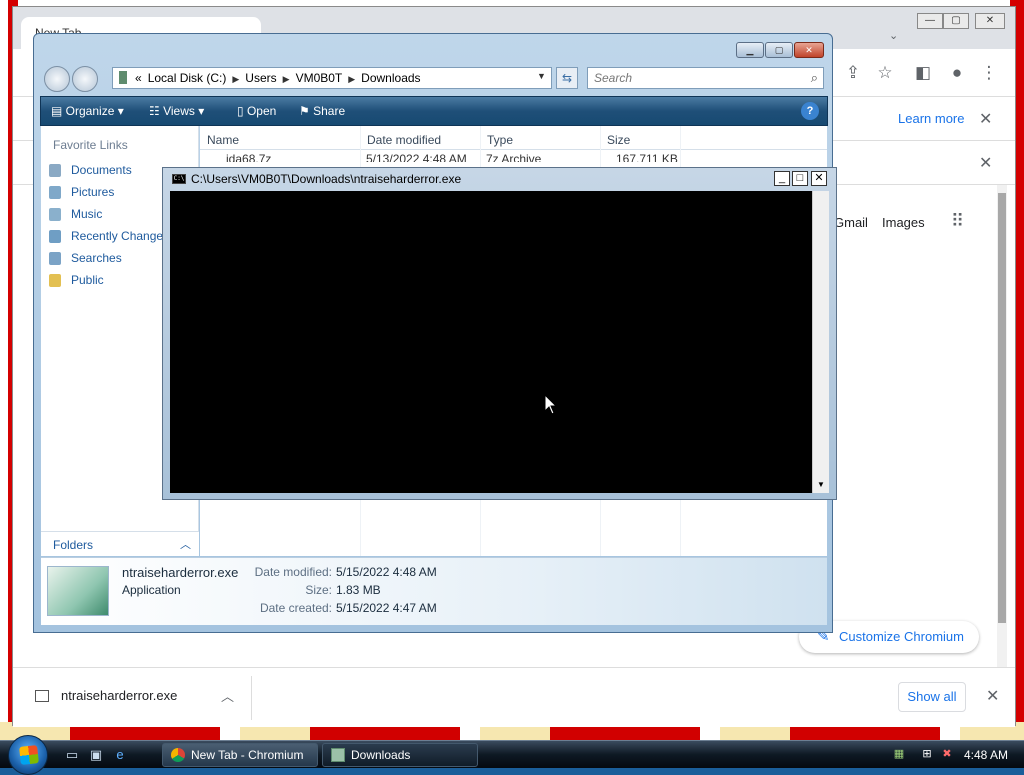 This screenshot has height=775, width=1024. I want to click on folders-toggle: Folders ︿, so click(120, 543).